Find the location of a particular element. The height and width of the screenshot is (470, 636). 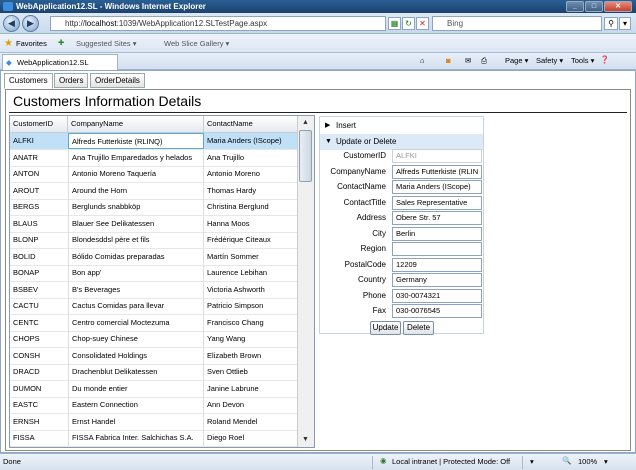

table-row: AROUT Around the Horn Thomas Hardy is located at coordinates (154, 191).